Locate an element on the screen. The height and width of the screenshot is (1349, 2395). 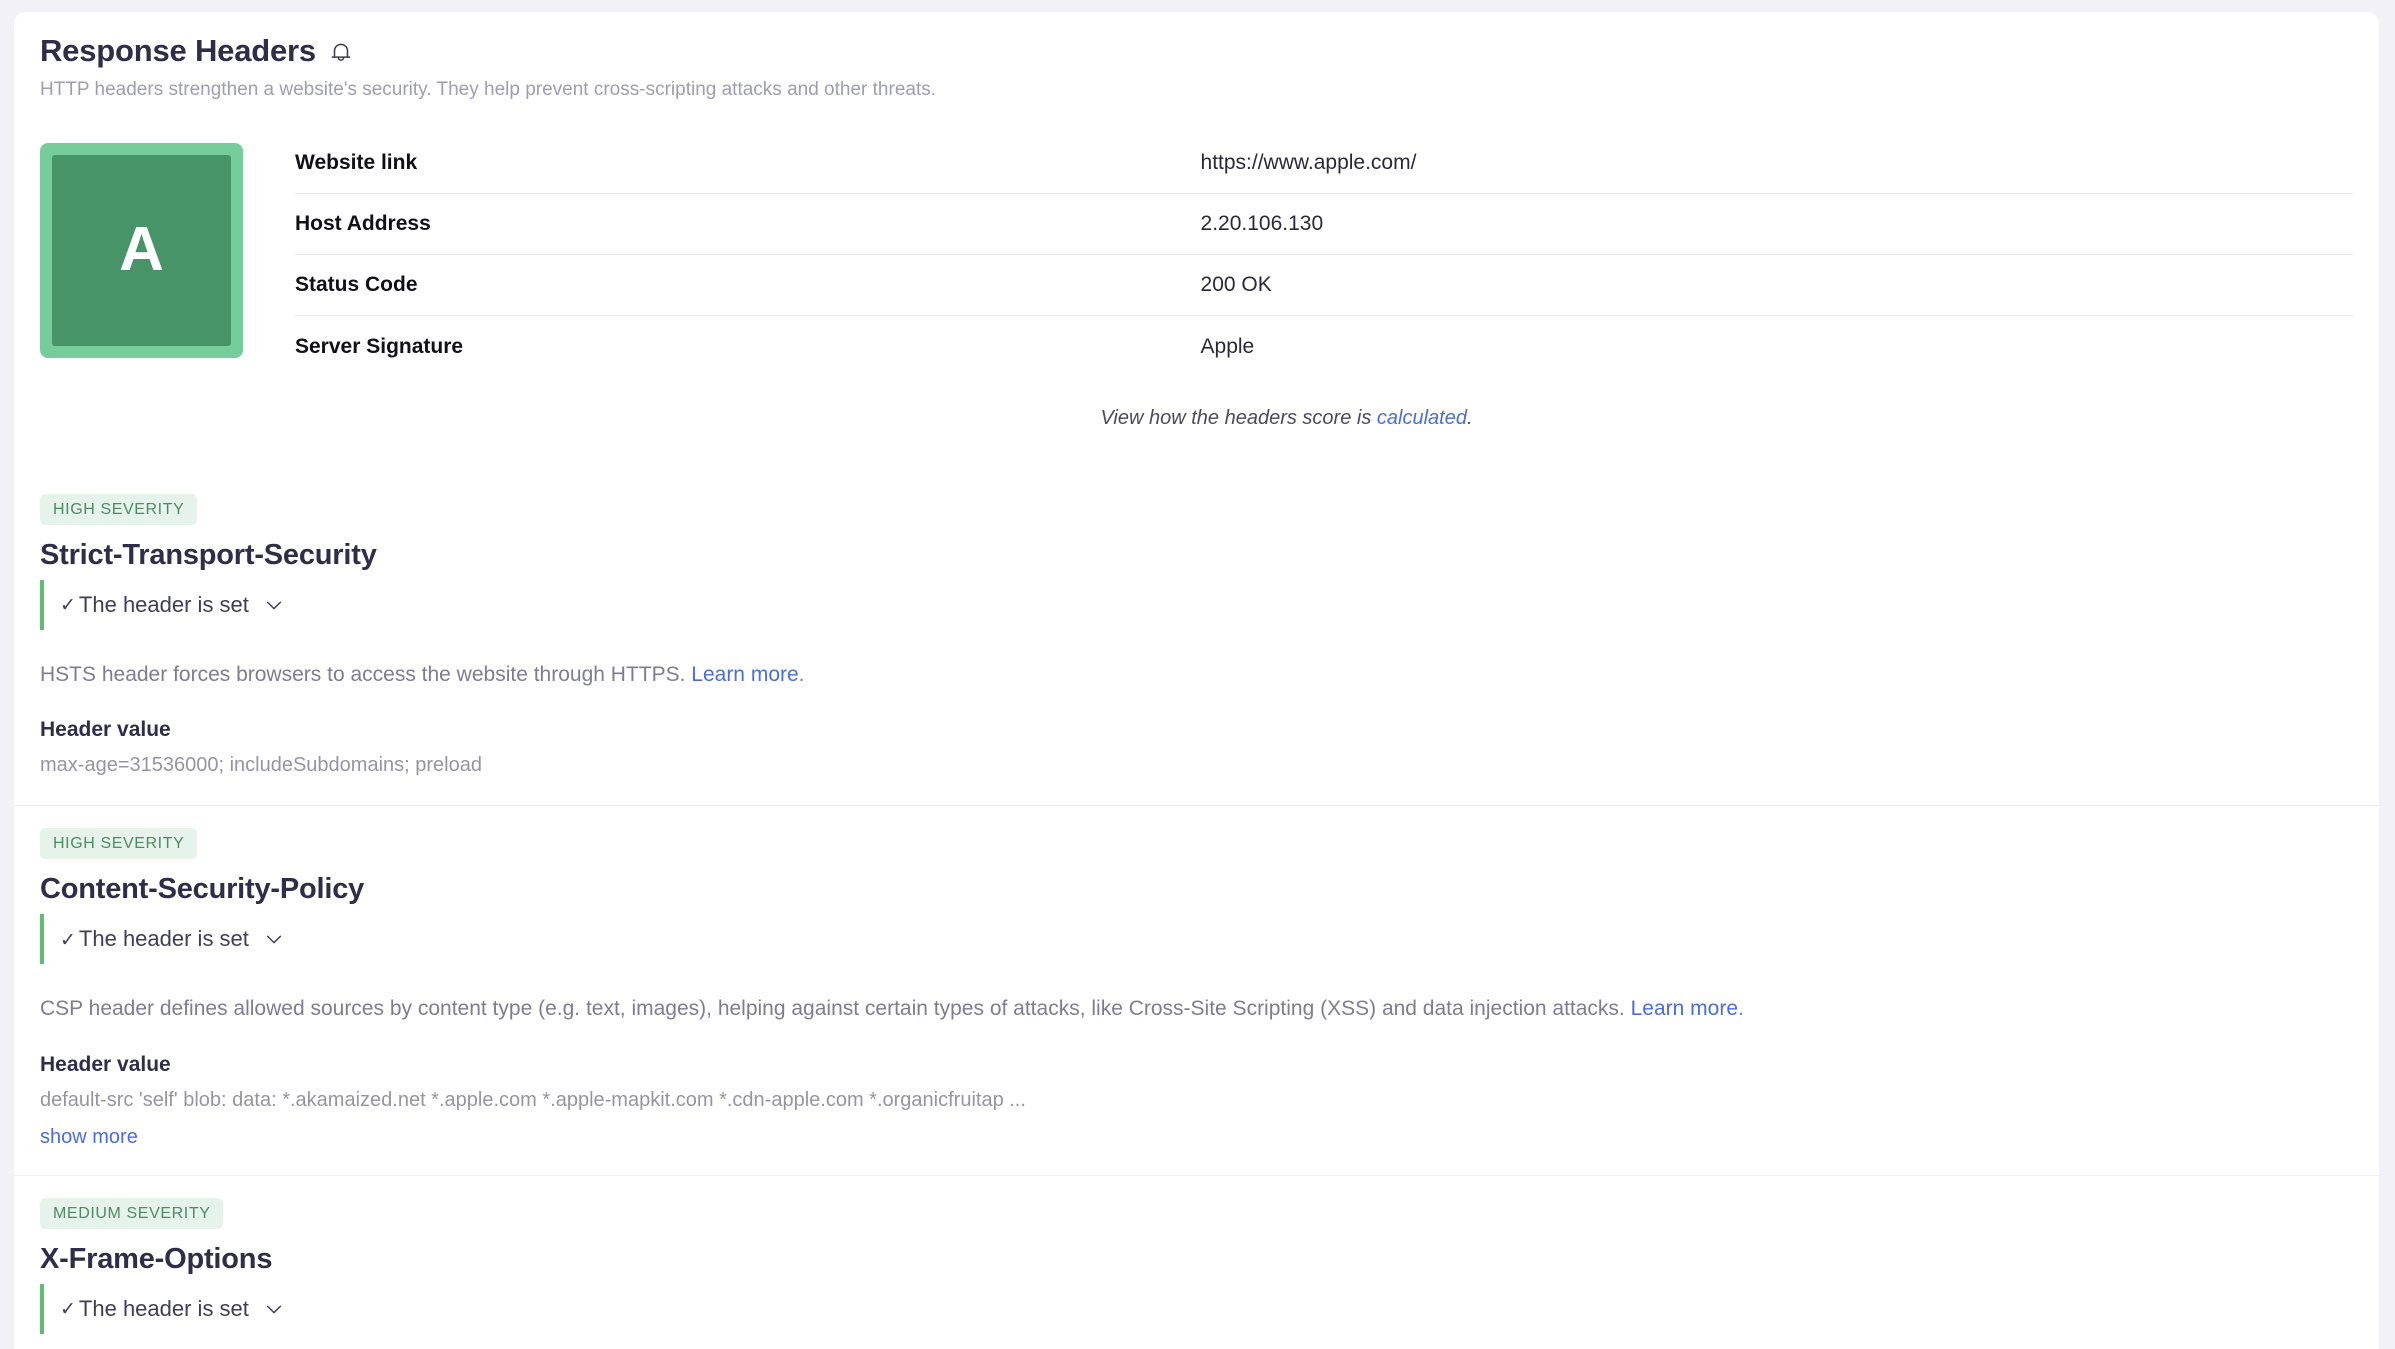
table-row: Server Signature Apple is located at coordinates (1324, 346).